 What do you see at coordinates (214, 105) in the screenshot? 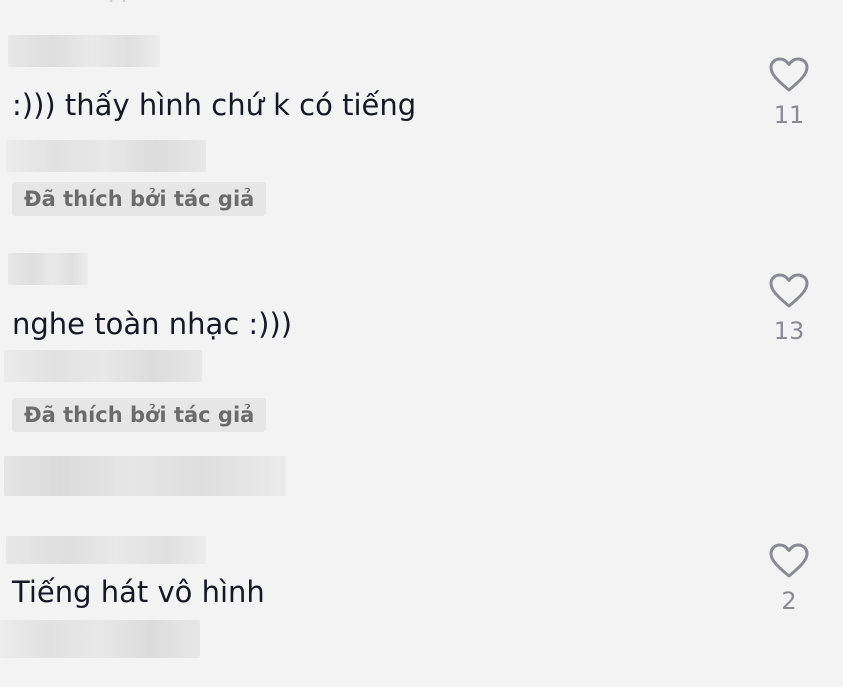
I see `comment-text: :))) thấy hình chứ k có tiếng` at bounding box center [214, 105].